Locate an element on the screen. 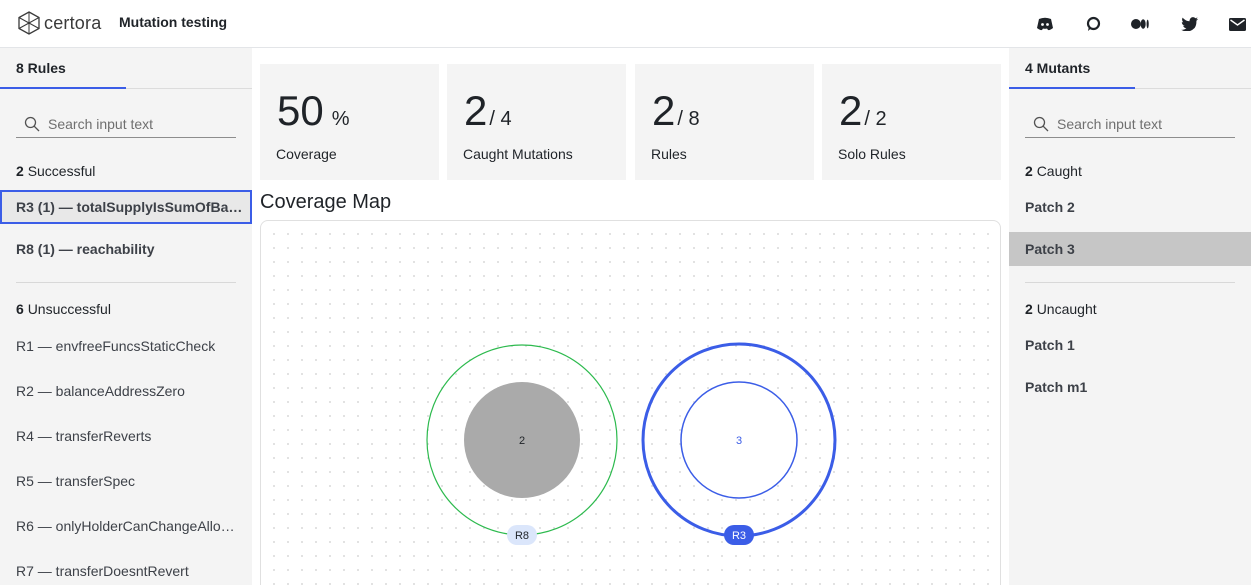  mutants-search is located at coordinates (1130, 124).